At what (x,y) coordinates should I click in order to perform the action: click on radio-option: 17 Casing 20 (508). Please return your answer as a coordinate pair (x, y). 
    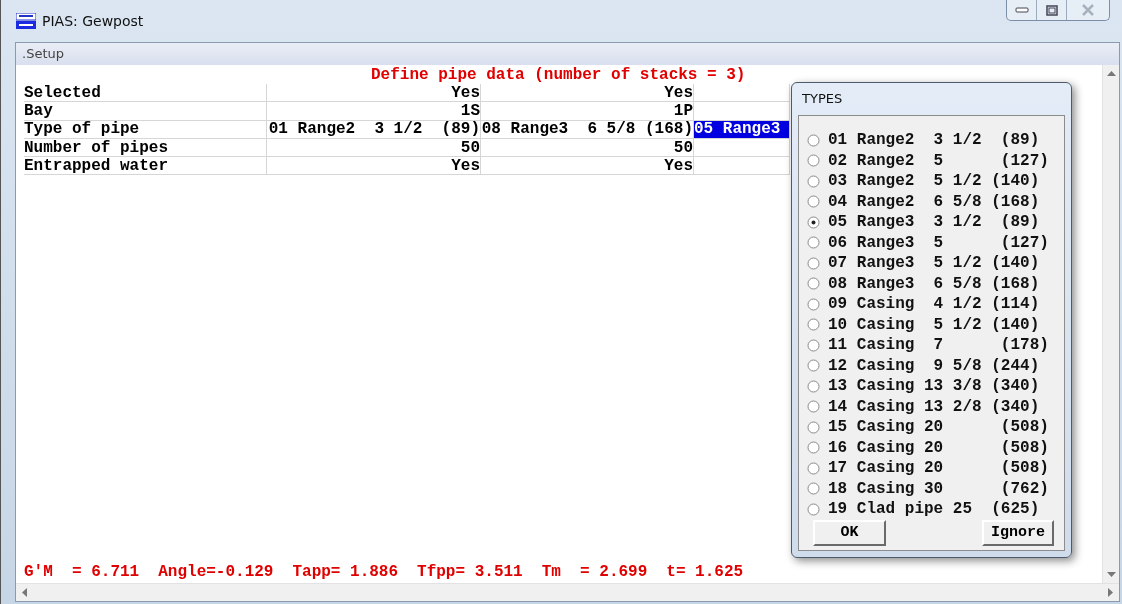
    Looking at the image, I should click on (928, 468).